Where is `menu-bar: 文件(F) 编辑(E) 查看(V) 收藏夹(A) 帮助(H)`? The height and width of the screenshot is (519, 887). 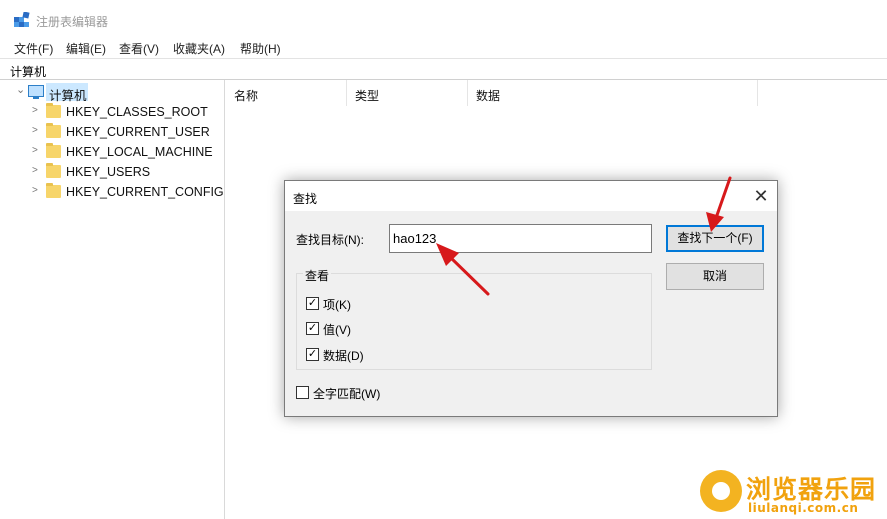 menu-bar: 文件(F) 编辑(E) 查看(V) 收藏夹(A) 帮助(H) is located at coordinates (443, 47).